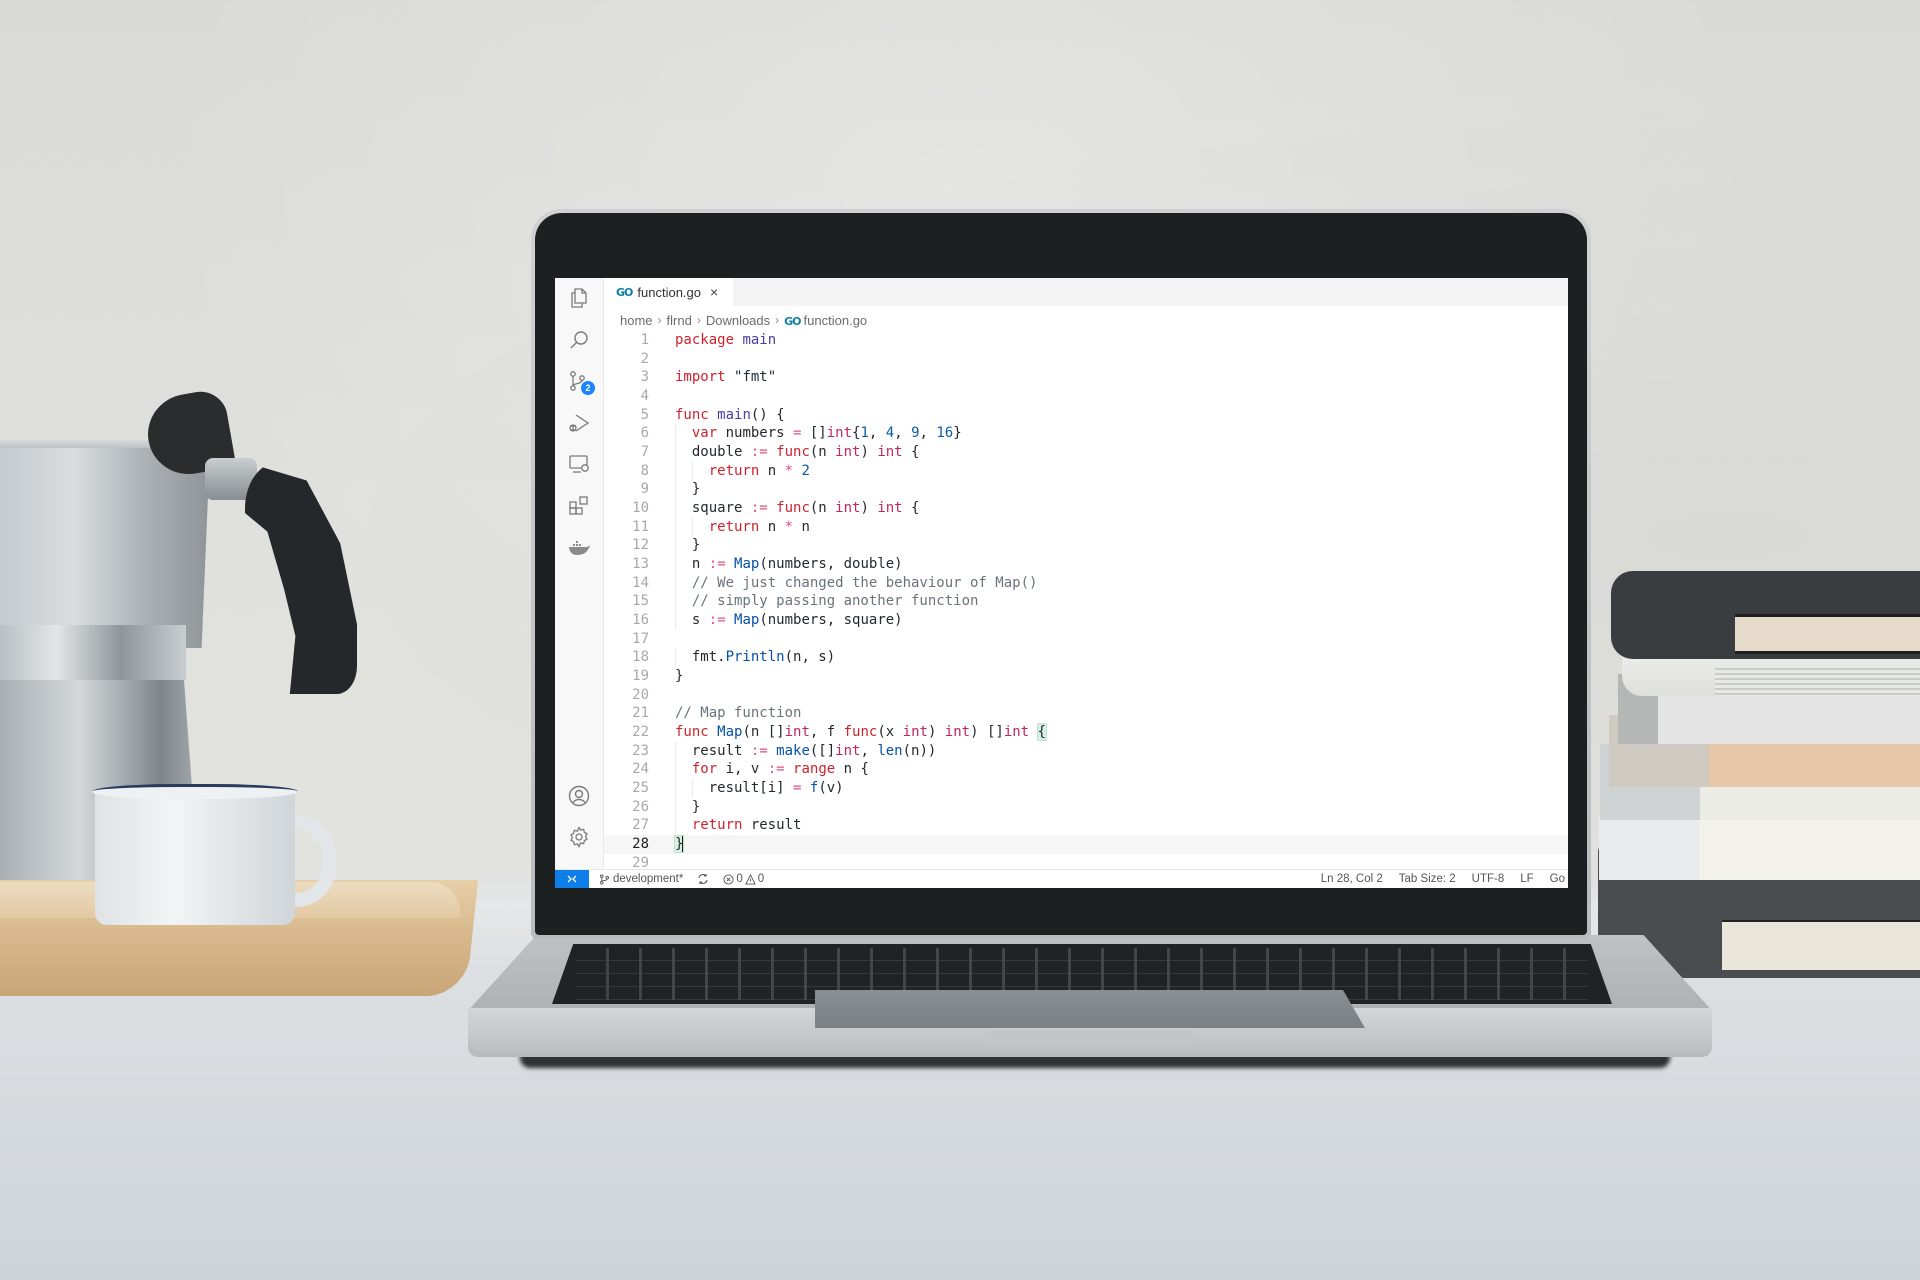 The height and width of the screenshot is (1280, 1920). Describe the element at coordinates (688, 489) in the screenshot. I see `code-token: }` at that location.